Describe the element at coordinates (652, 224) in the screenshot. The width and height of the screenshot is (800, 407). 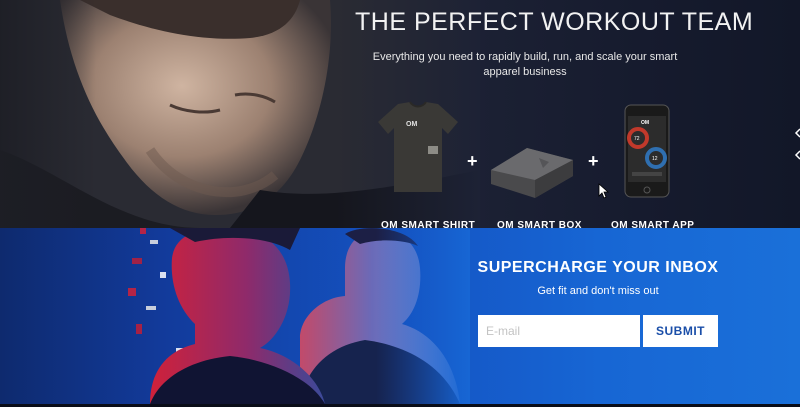
I see `smart-app-label: OM SMART APP` at that location.